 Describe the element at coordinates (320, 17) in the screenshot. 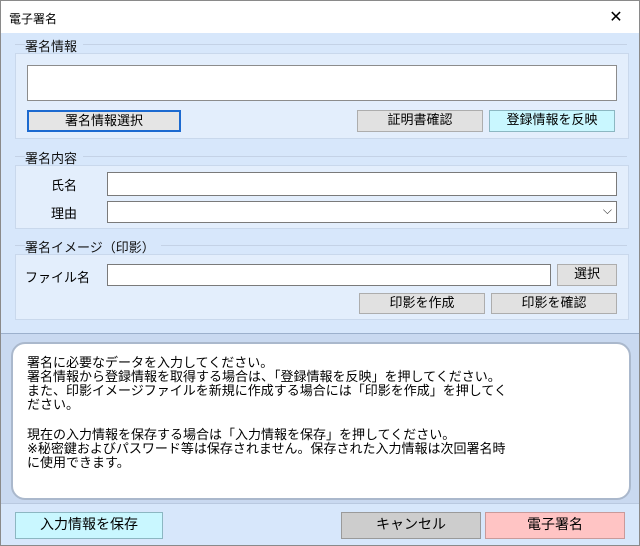

I see `title-bar: 電子署名 ✕` at that location.